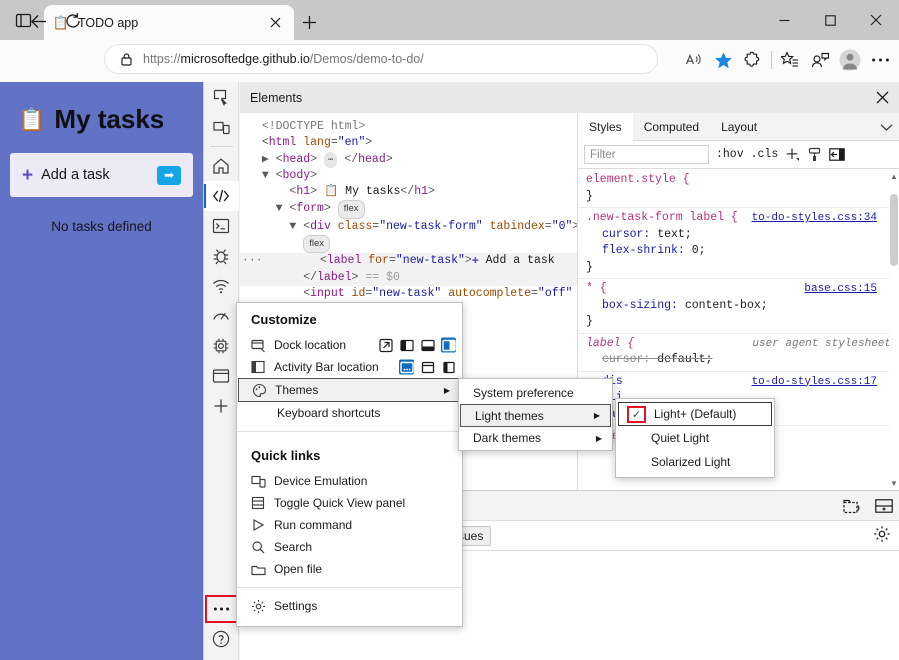  Describe the element at coordinates (894, 330) in the screenshot. I see `styles-scrollbar: ▲ ▼` at that location.